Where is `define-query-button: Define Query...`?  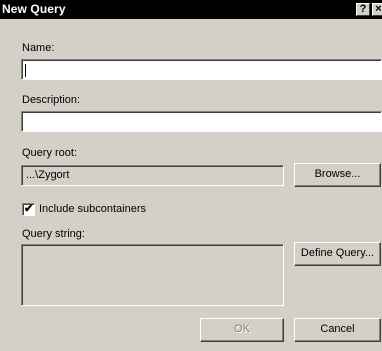
define-query-button: Define Query... is located at coordinates (337, 254).